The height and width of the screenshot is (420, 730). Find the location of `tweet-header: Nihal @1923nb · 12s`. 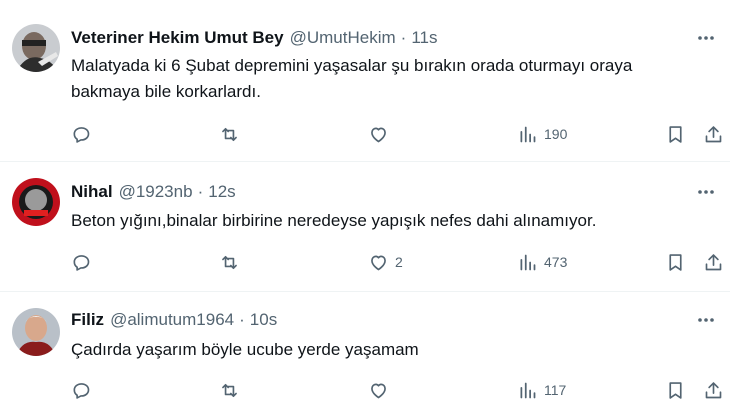

tweet-header: Nihal @1923nb · 12s is located at coordinates (153, 192).